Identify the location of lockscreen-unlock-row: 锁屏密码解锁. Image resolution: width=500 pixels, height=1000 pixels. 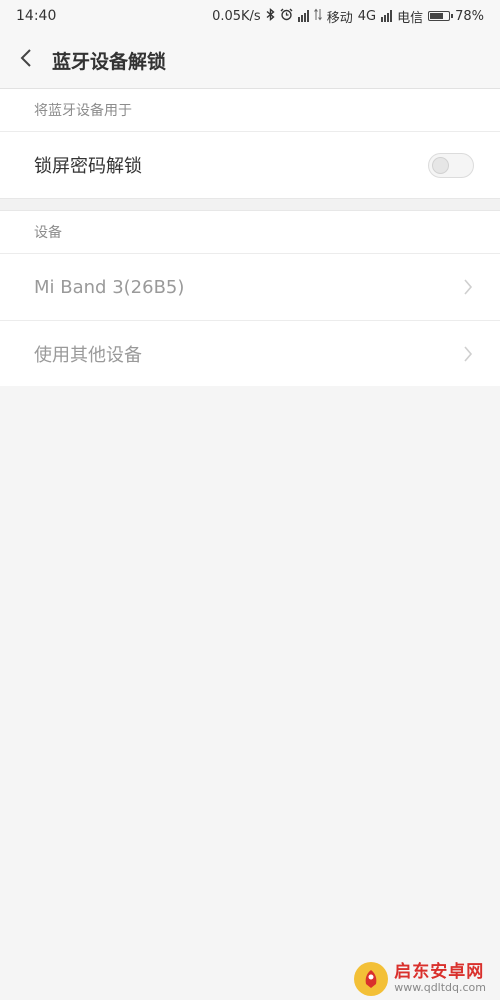
(250, 165).